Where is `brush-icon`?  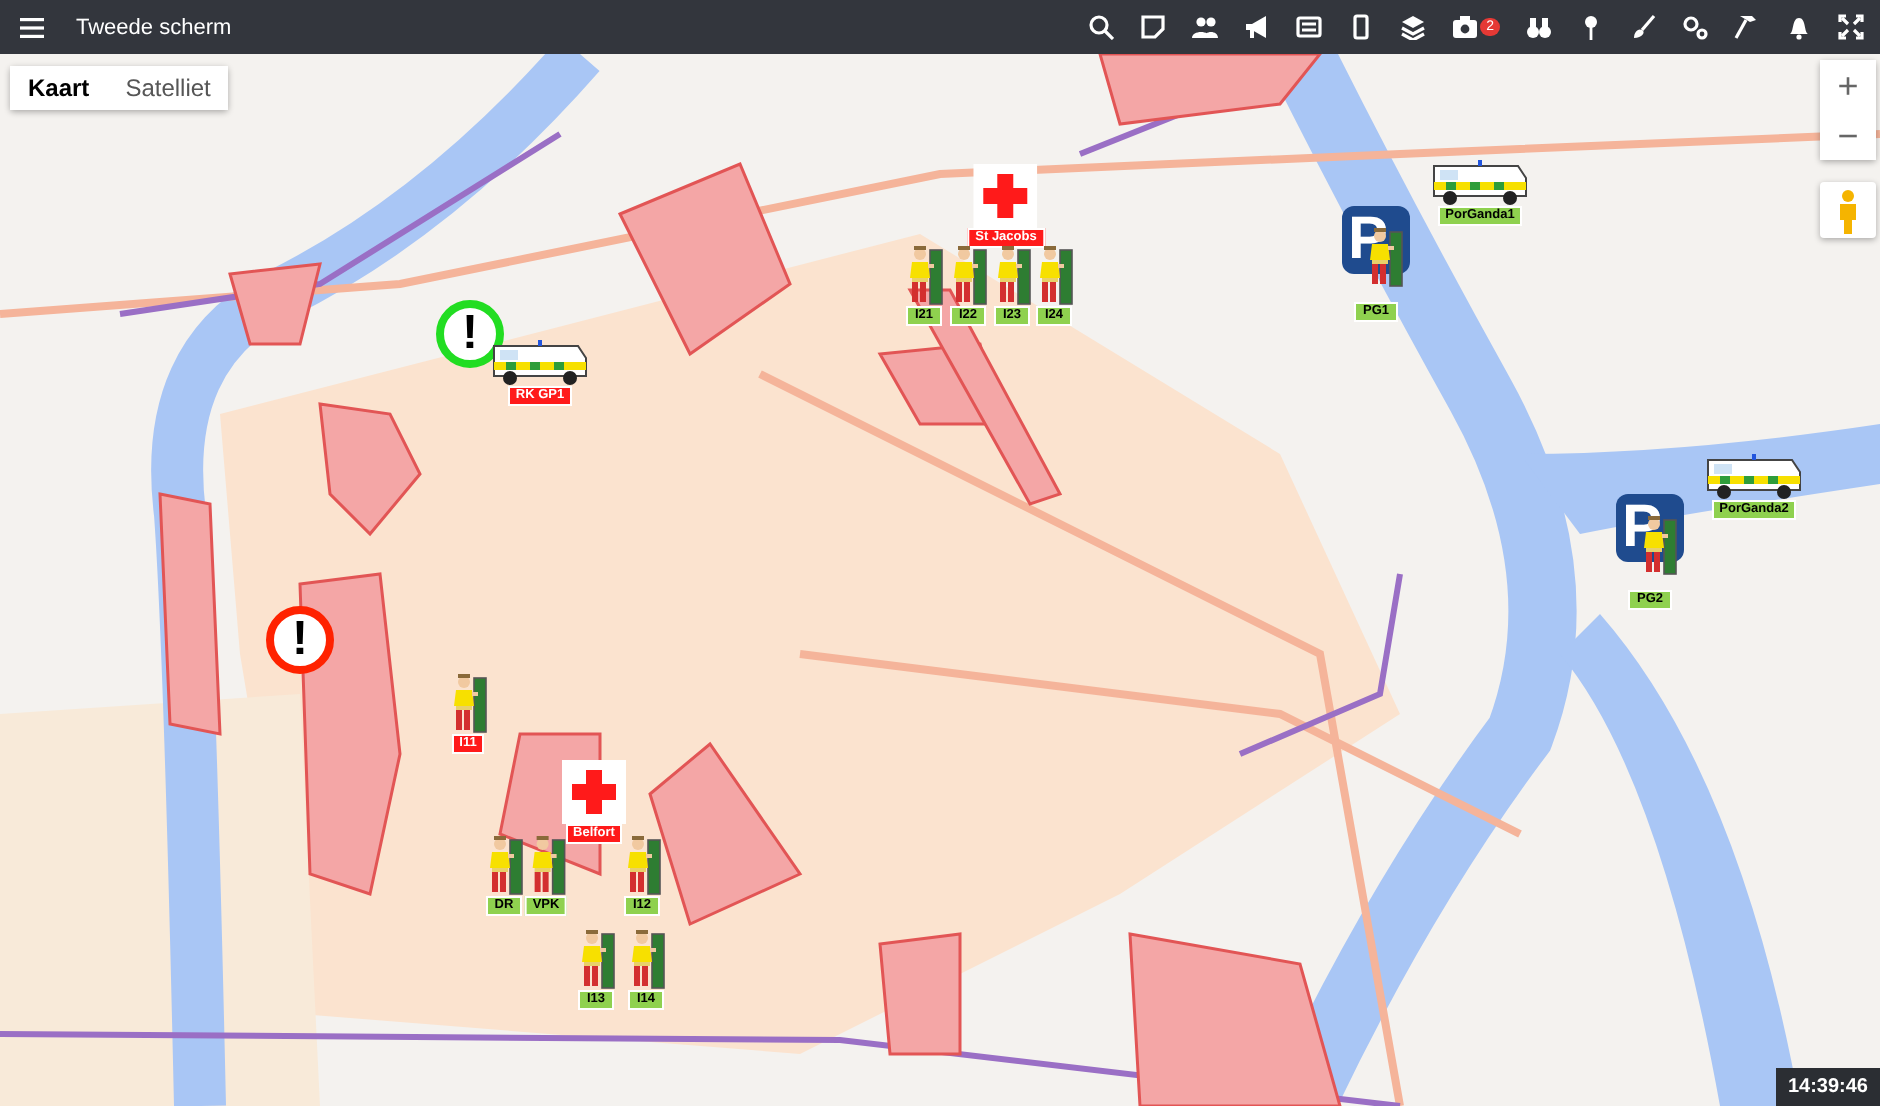 brush-icon is located at coordinates (1643, 27).